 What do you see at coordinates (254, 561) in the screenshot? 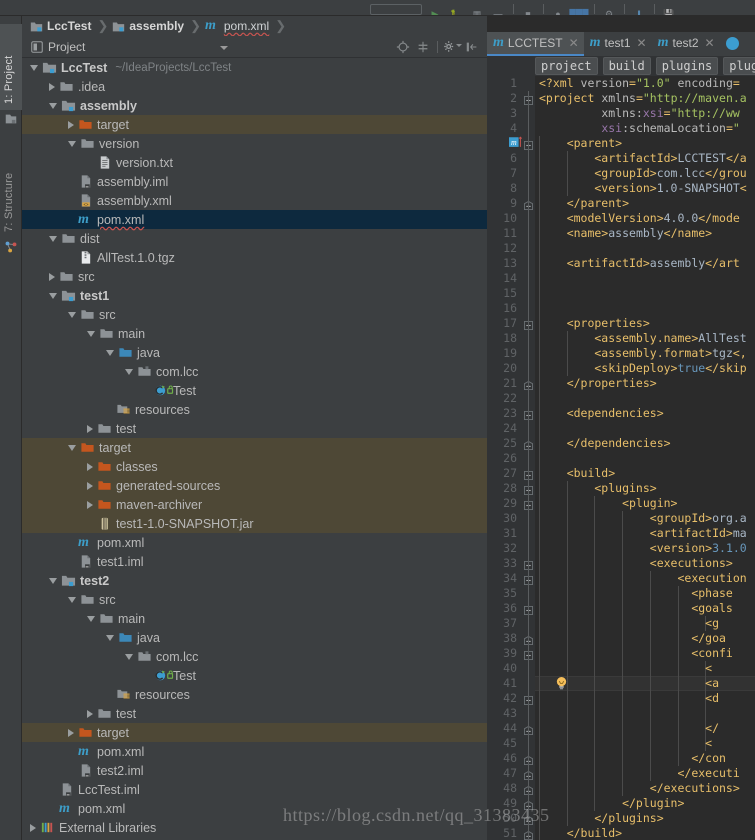
I see `tree-row-test1-iml: test1.iml` at bounding box center [254, 561].